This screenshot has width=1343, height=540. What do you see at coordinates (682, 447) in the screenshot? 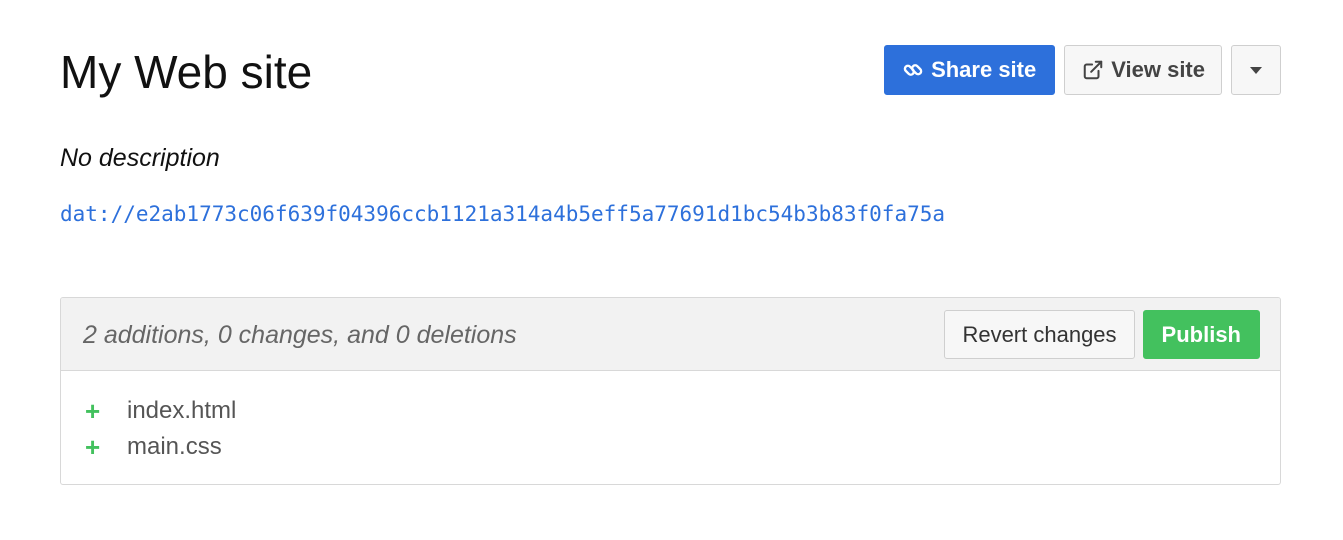
I see `list-item: + main.css` at bounding box center [682, 447].